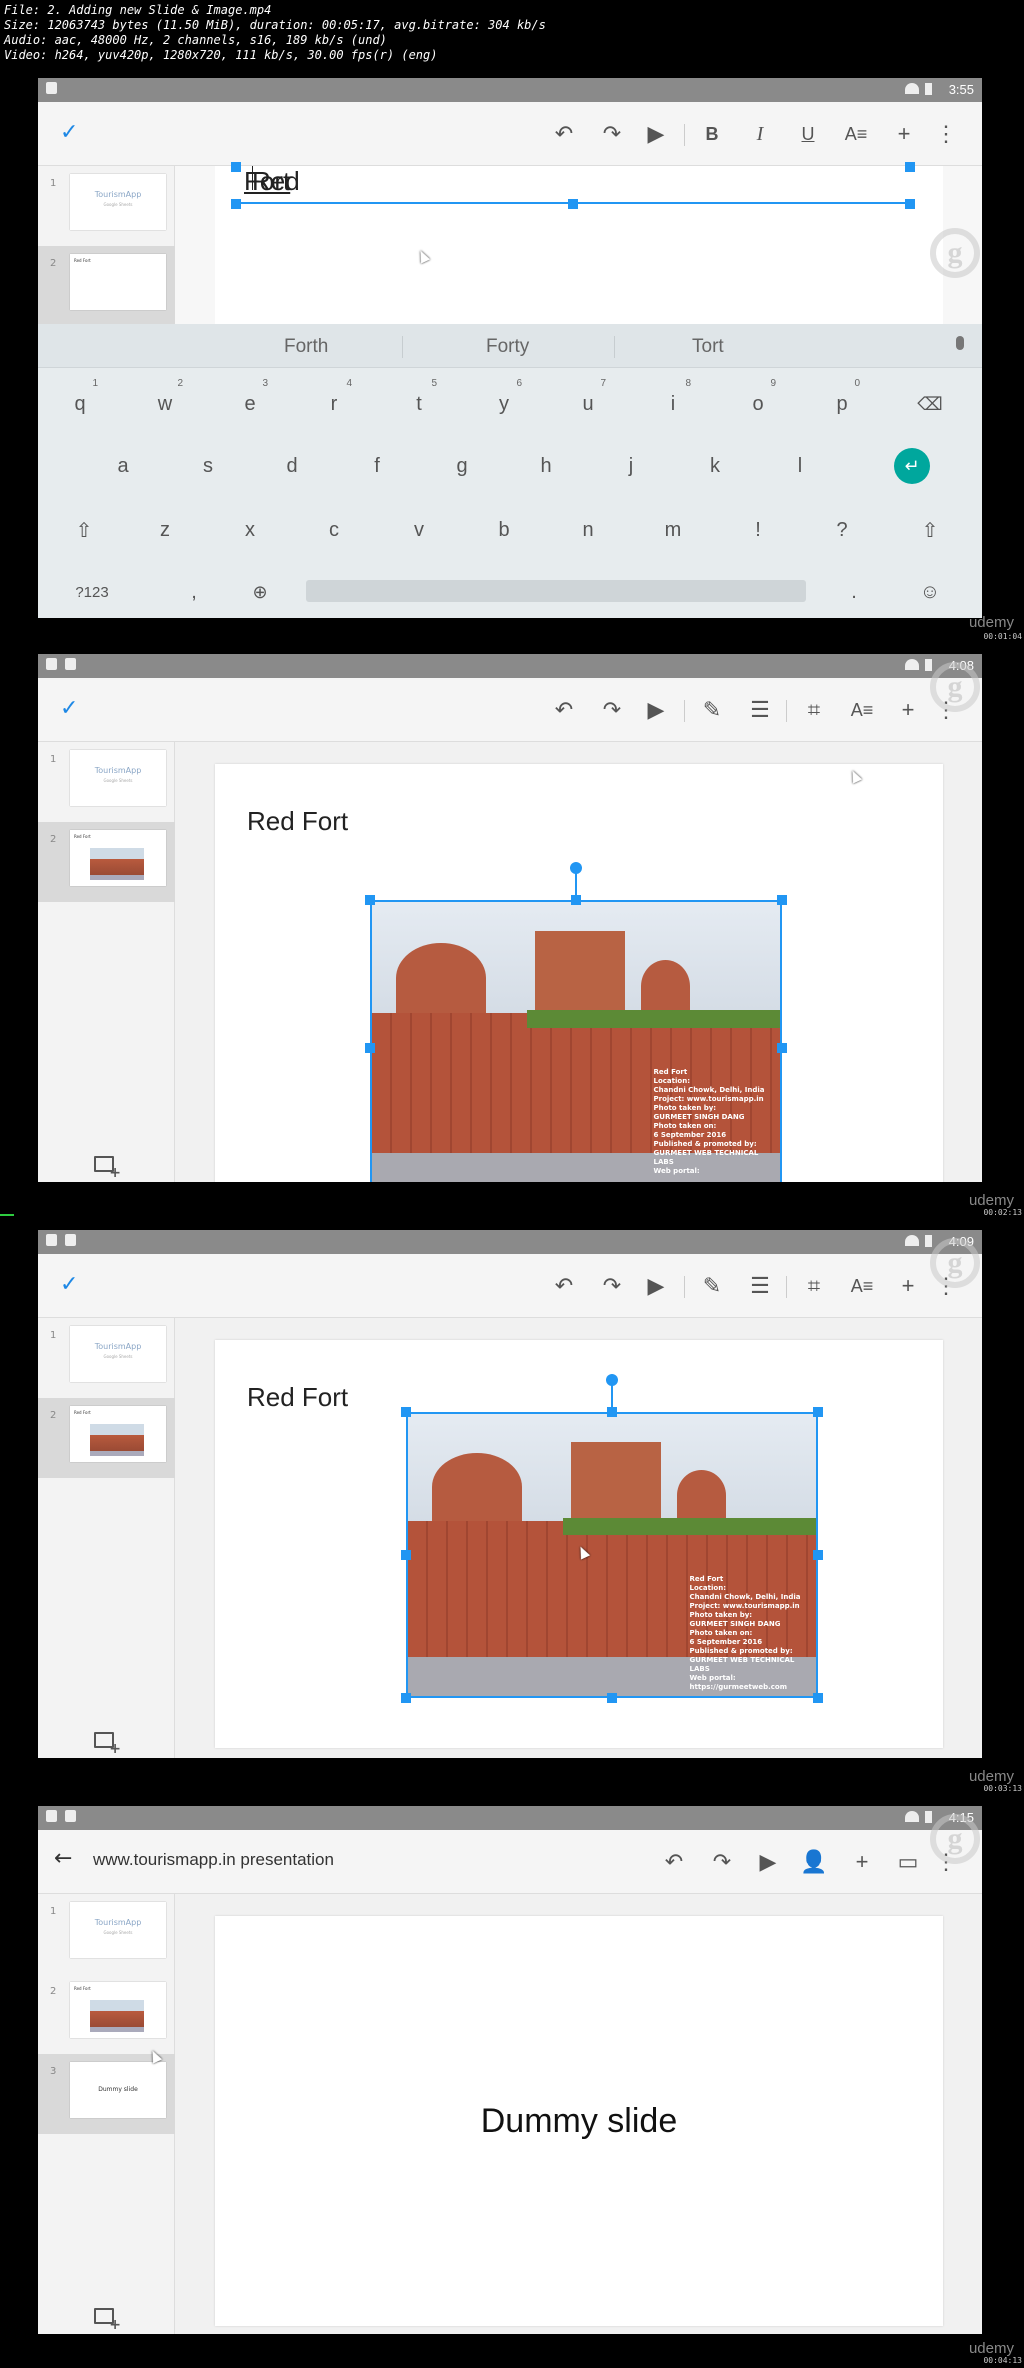 The width and height of the screenshot is (1024, 2368). I want to click on key: y6, so click(504, 401).